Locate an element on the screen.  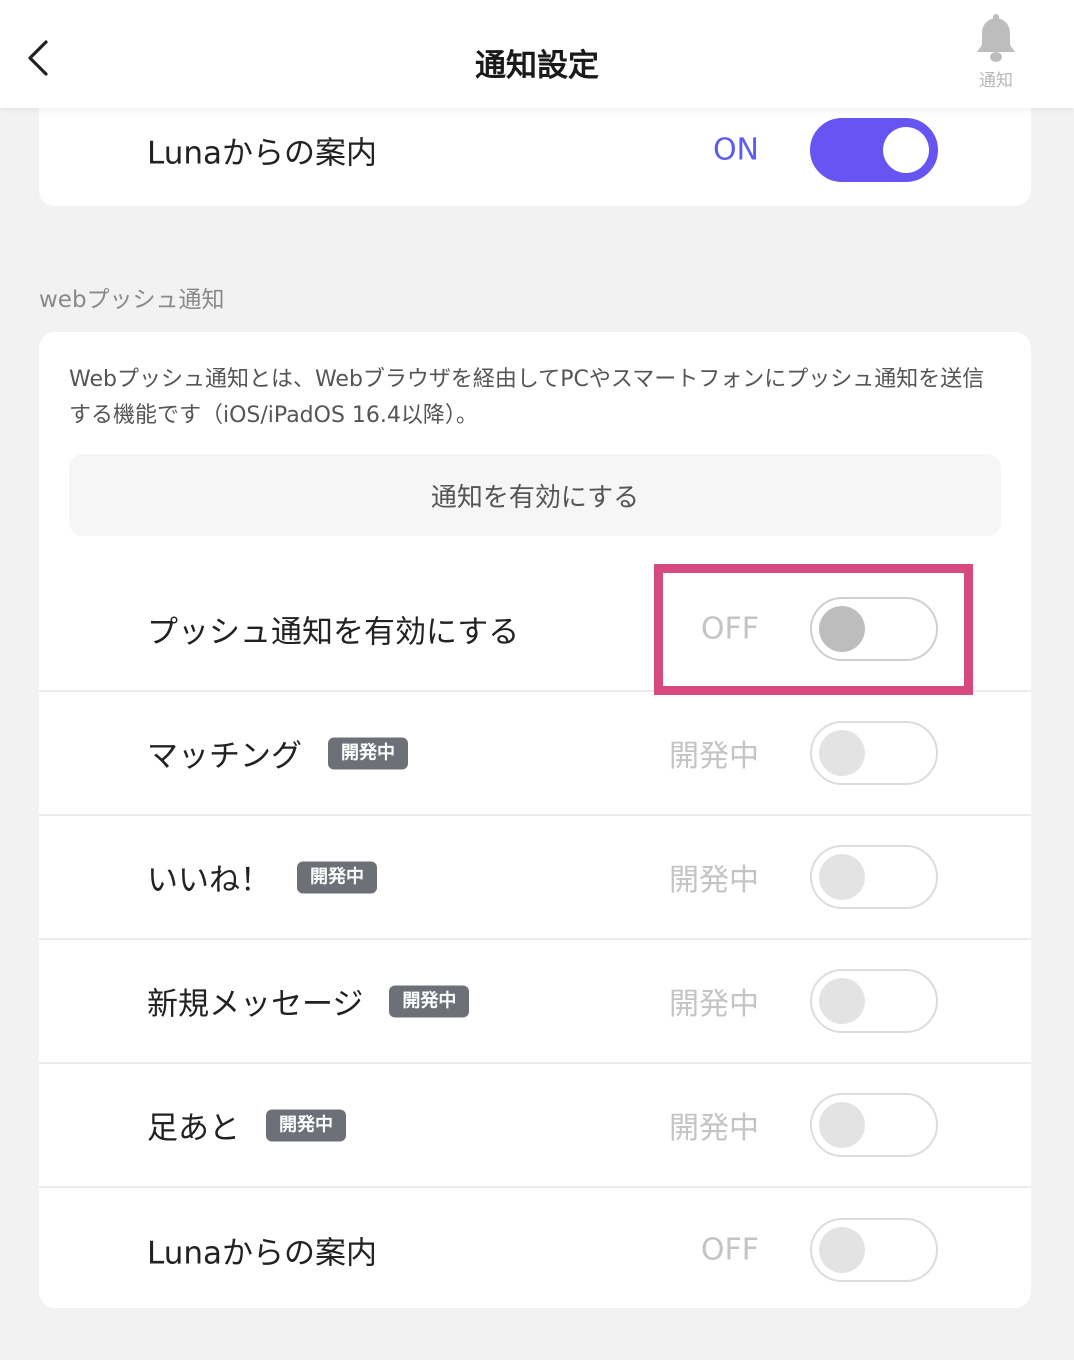
page-title: 通知設定 is located at coordinates (537, 66).